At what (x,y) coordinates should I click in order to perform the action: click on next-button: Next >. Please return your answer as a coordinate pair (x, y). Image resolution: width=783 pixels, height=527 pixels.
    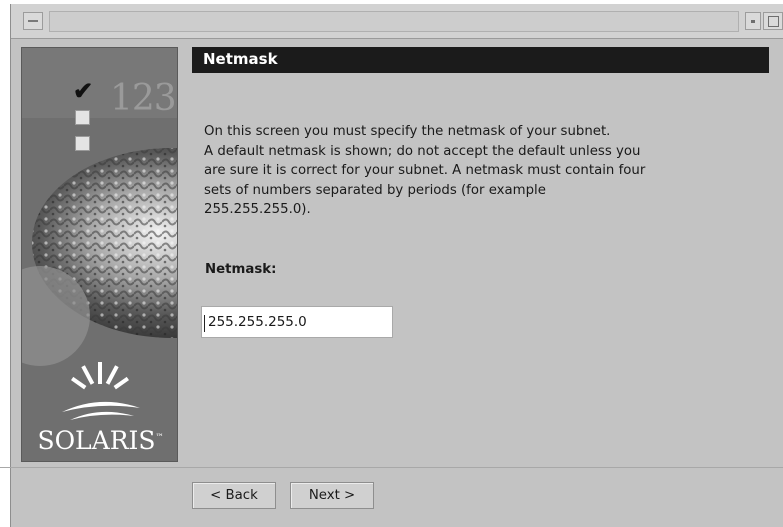
    Looking at the image, I should click on (332, 495).